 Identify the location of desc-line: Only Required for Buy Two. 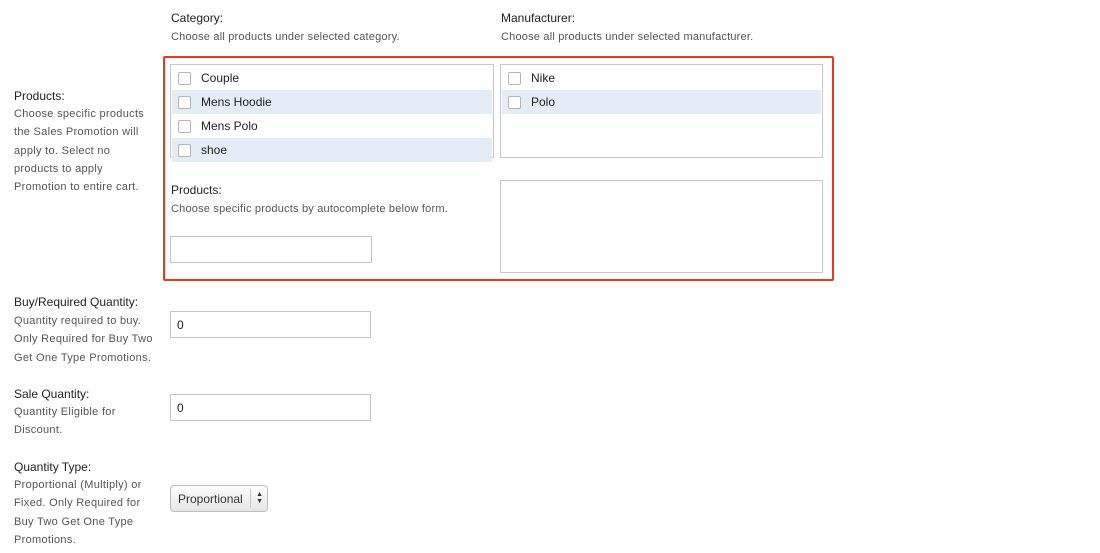
(83, 339).